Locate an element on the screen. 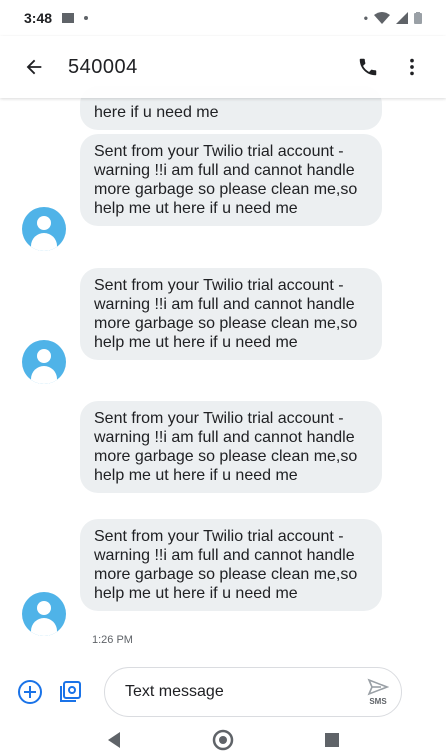 This screenshot has width=446, height=756. compose-bar: SMS is located at coordinates (223, 692).